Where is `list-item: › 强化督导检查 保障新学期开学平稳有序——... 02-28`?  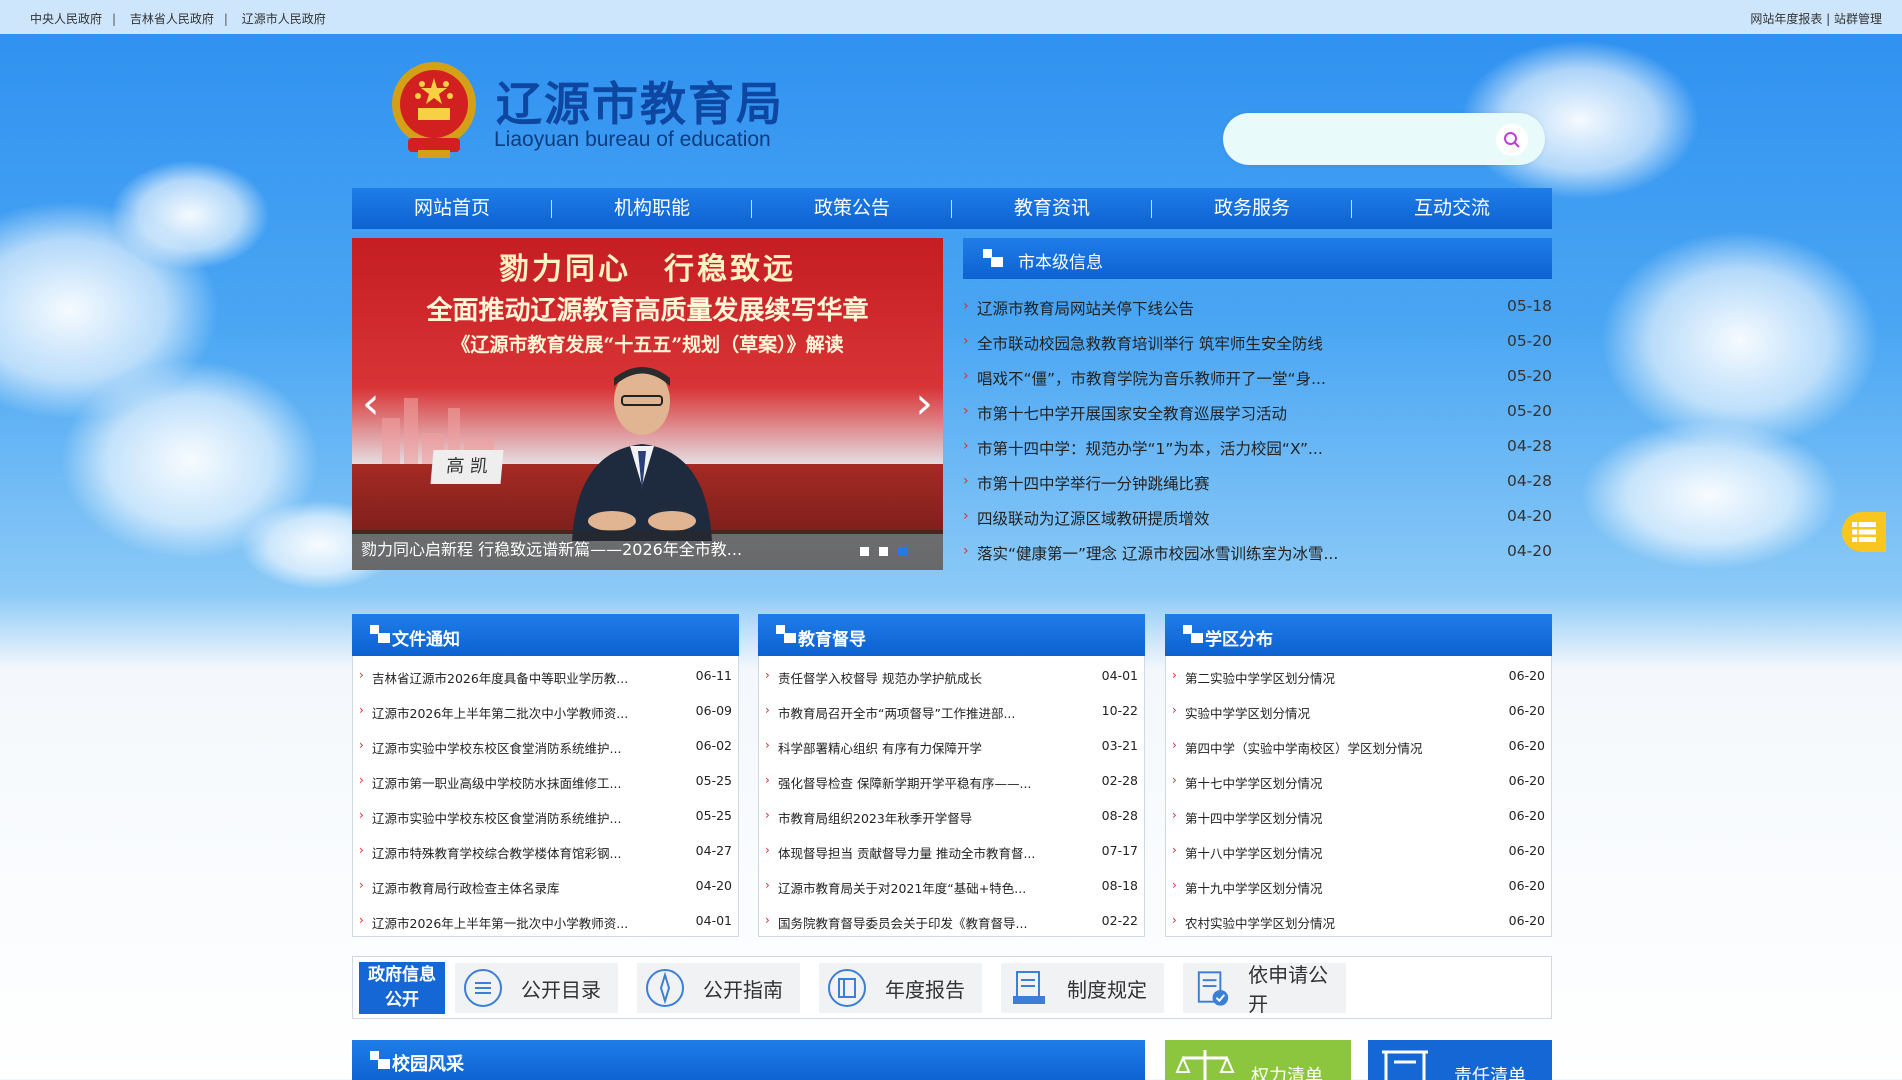 list-item: › 强化督导检查 保障新学期开学平稳有序——... 02-28 is located at coordinates (951, 781).